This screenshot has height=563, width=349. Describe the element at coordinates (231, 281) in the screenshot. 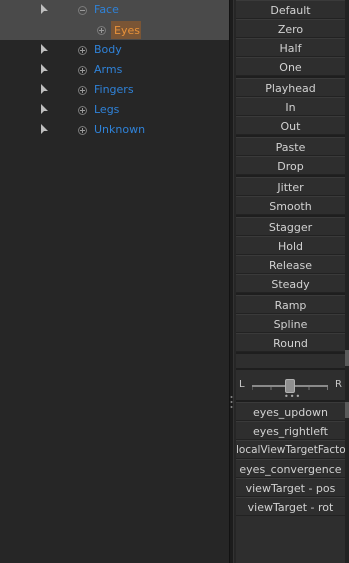

I see `panel-splitter` at that location.